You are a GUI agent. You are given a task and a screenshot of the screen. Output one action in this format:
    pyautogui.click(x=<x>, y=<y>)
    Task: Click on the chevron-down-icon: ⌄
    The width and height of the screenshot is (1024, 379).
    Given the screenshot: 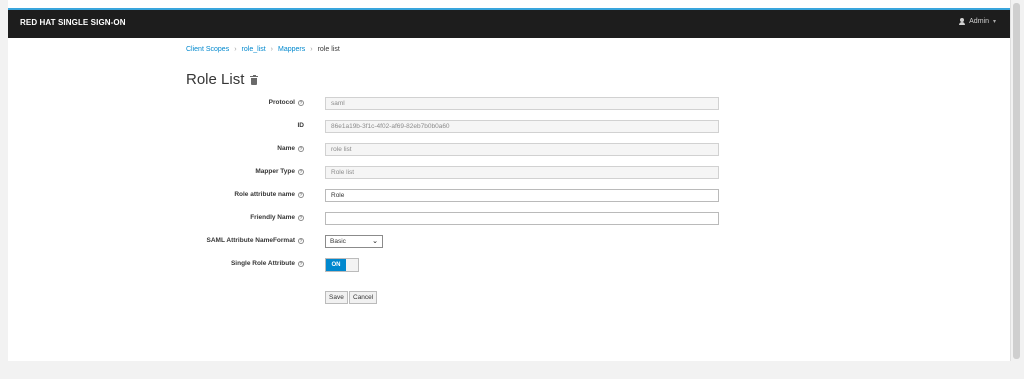 What is the action you would take?
    pyautogui.click(x=375, y=241)
    